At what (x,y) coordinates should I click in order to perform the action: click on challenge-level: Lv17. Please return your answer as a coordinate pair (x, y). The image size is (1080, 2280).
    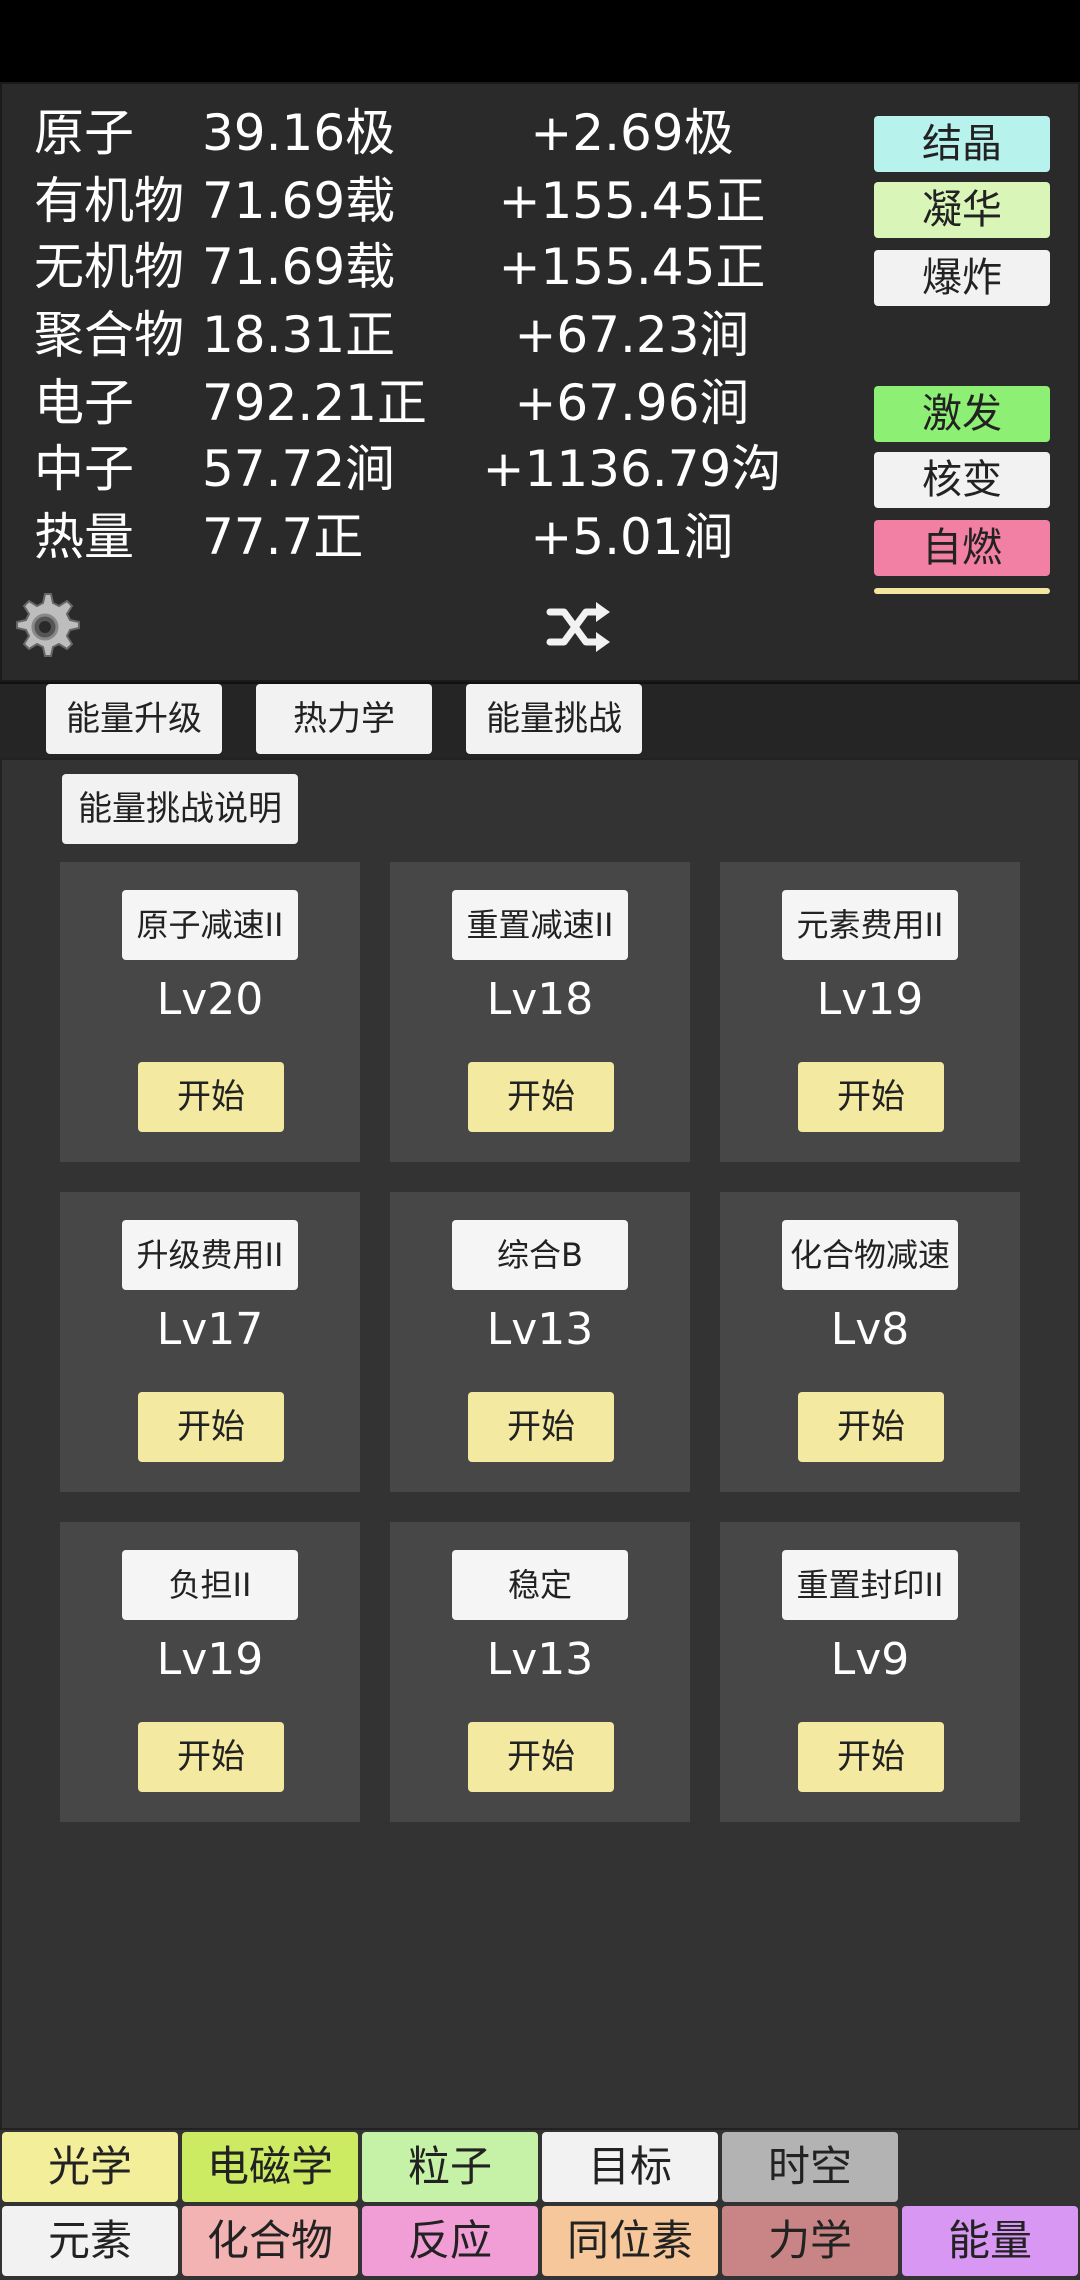
    Looking at the image, I should click on (210, 1329).